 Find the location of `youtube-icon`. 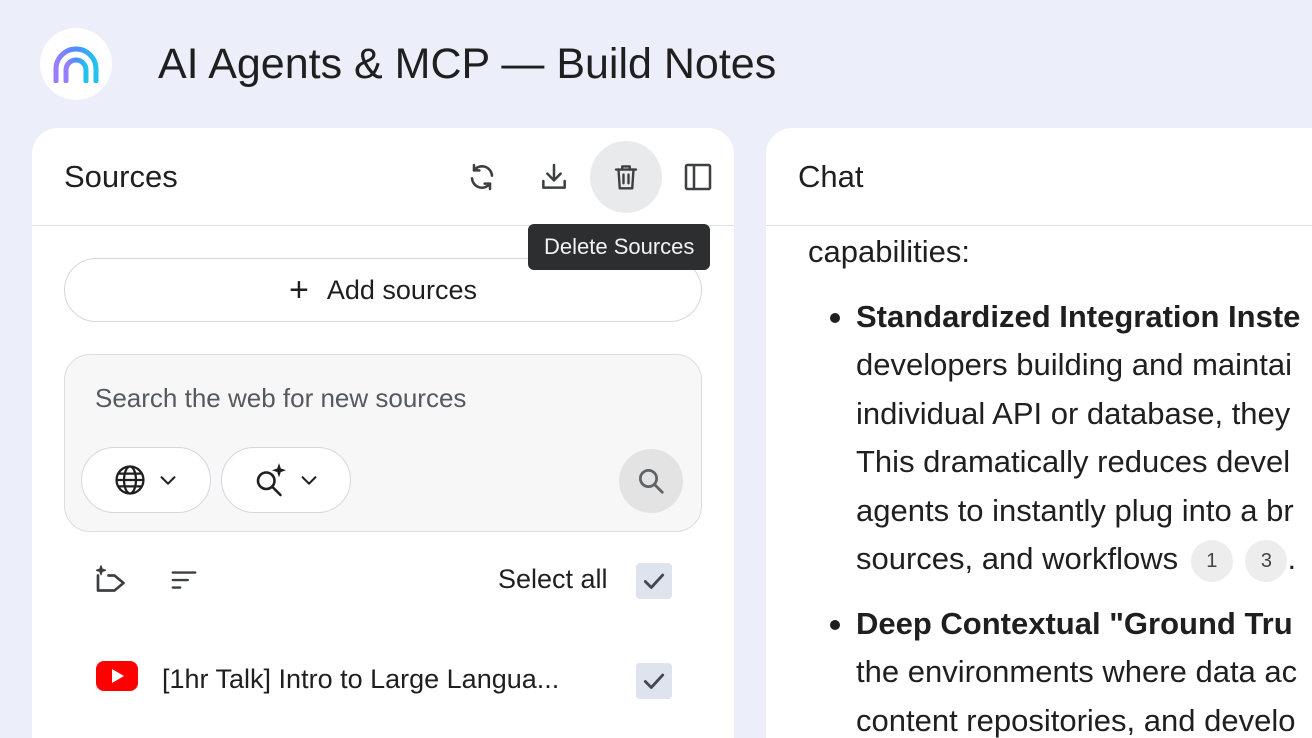

youtube-icon is located at coordinates (117, 676).